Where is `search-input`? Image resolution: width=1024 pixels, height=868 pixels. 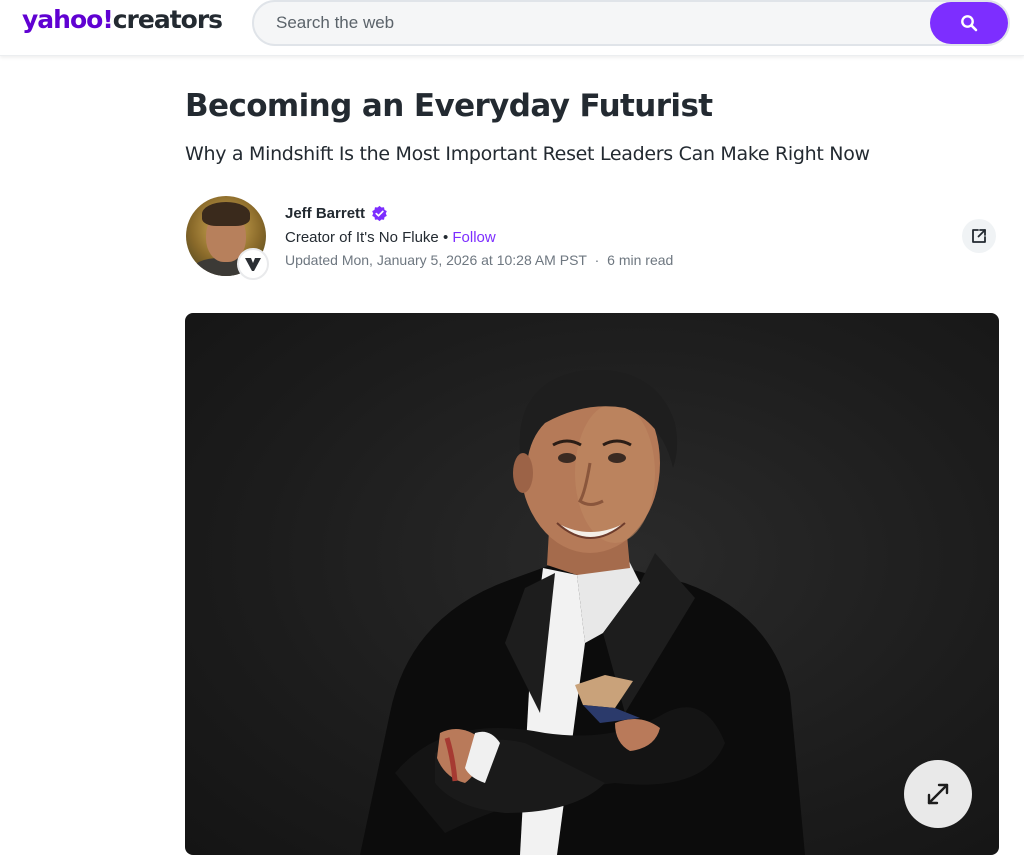
search-input is located at coordinates (586, 23).